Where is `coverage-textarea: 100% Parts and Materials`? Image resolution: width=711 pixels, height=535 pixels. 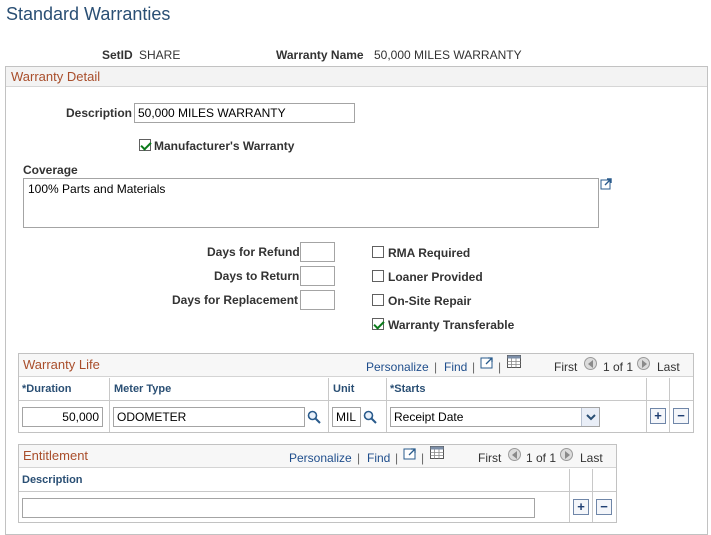 coverage-textarea: 100% Parts and Materials is located at coordinates (311, 203).